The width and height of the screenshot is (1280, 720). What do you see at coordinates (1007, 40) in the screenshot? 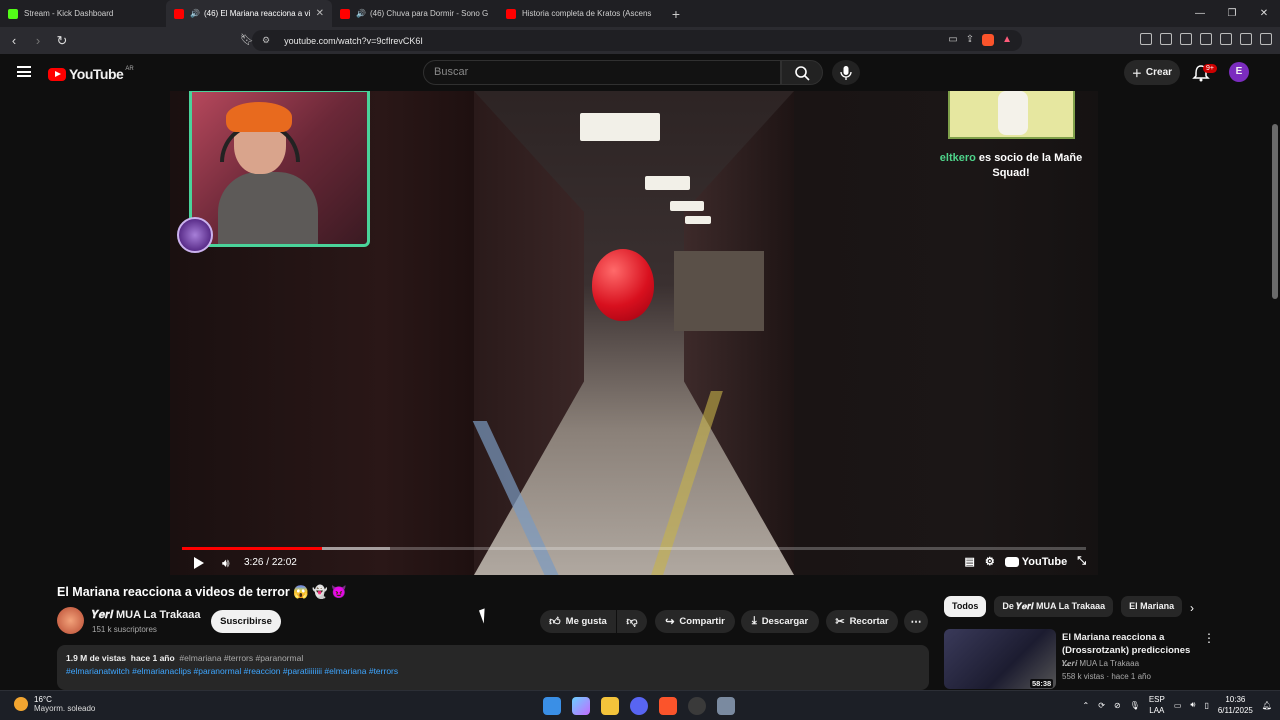
I see `brave-rewards-icon: ▲` at bounding box center [1007, 40].